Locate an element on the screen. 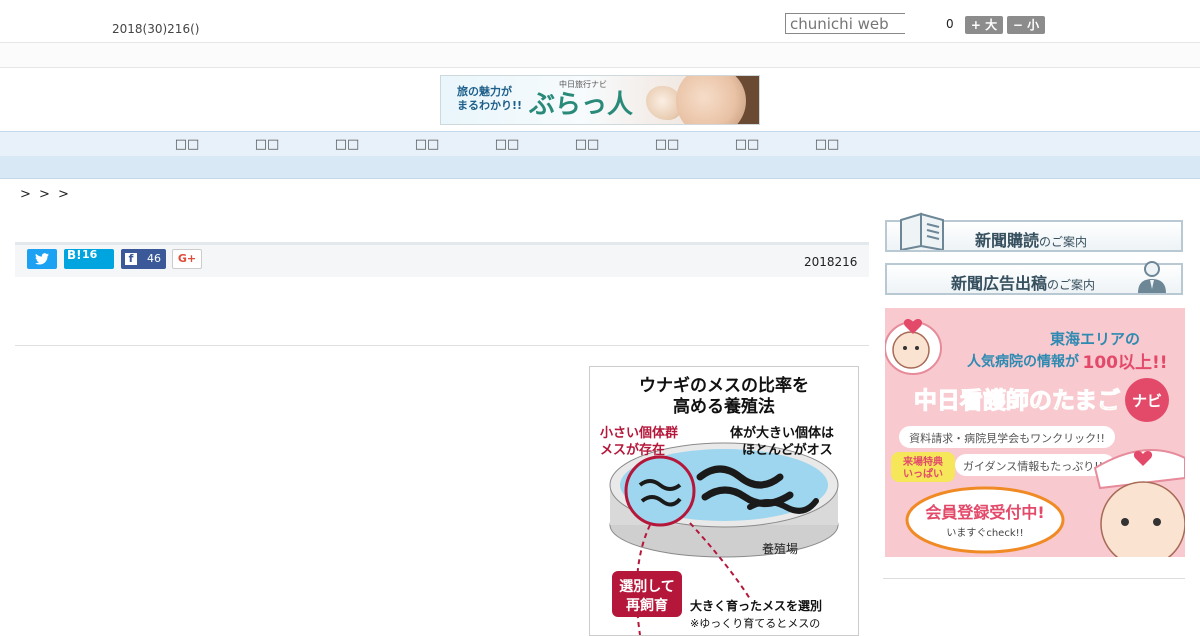 The height and width of the screenshot is (636, 1200). header-subbar is located at coordinates (600, 55).